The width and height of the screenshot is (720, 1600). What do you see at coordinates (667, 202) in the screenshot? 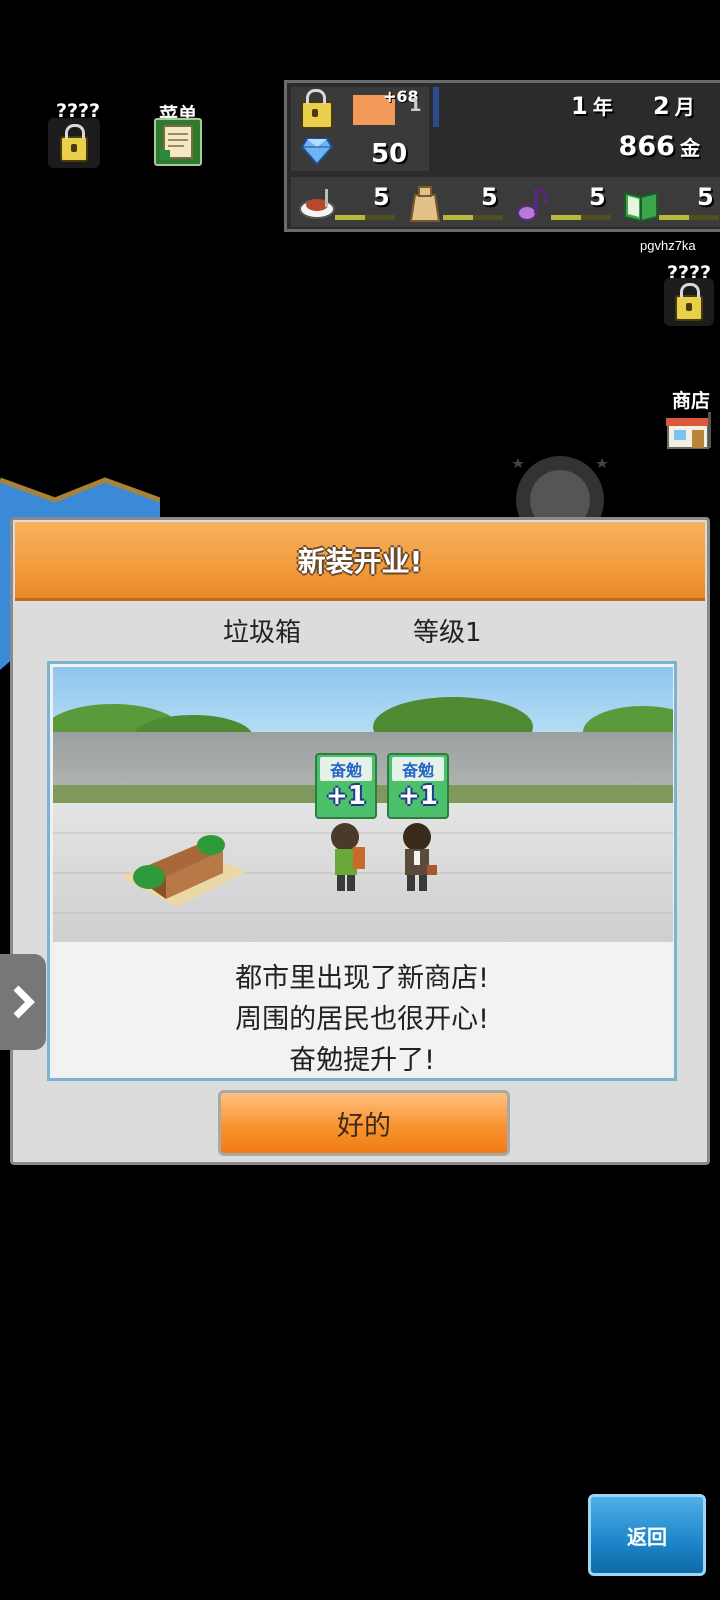
I see `stat-study: 5` at bounding box center [667, 202].